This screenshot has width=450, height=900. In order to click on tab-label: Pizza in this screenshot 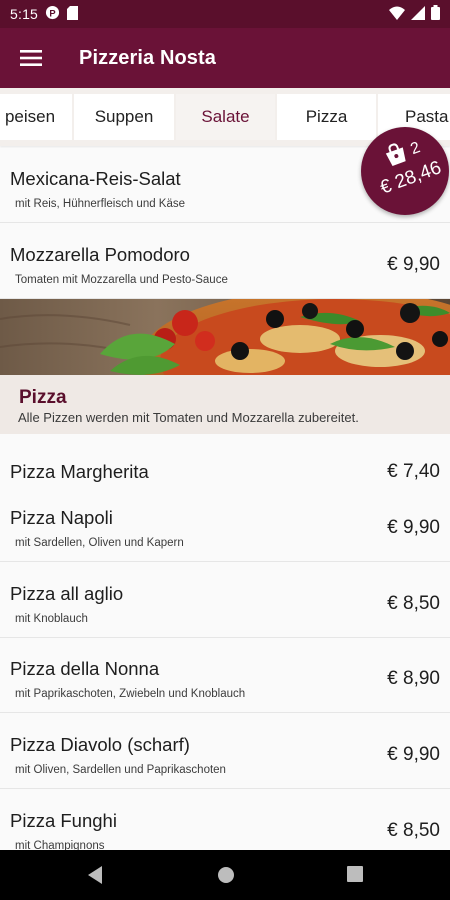, I will do `click(326, 116)`.